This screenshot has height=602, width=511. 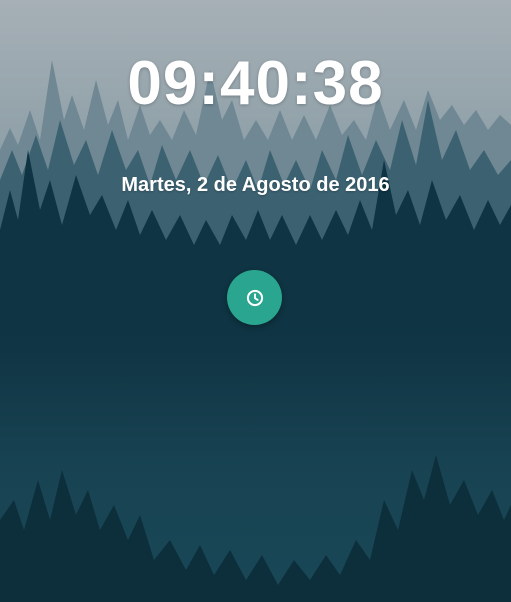 I want to click on clock-date: Martes, 2 de Agosto de 2016, so click(x=255, y=185).